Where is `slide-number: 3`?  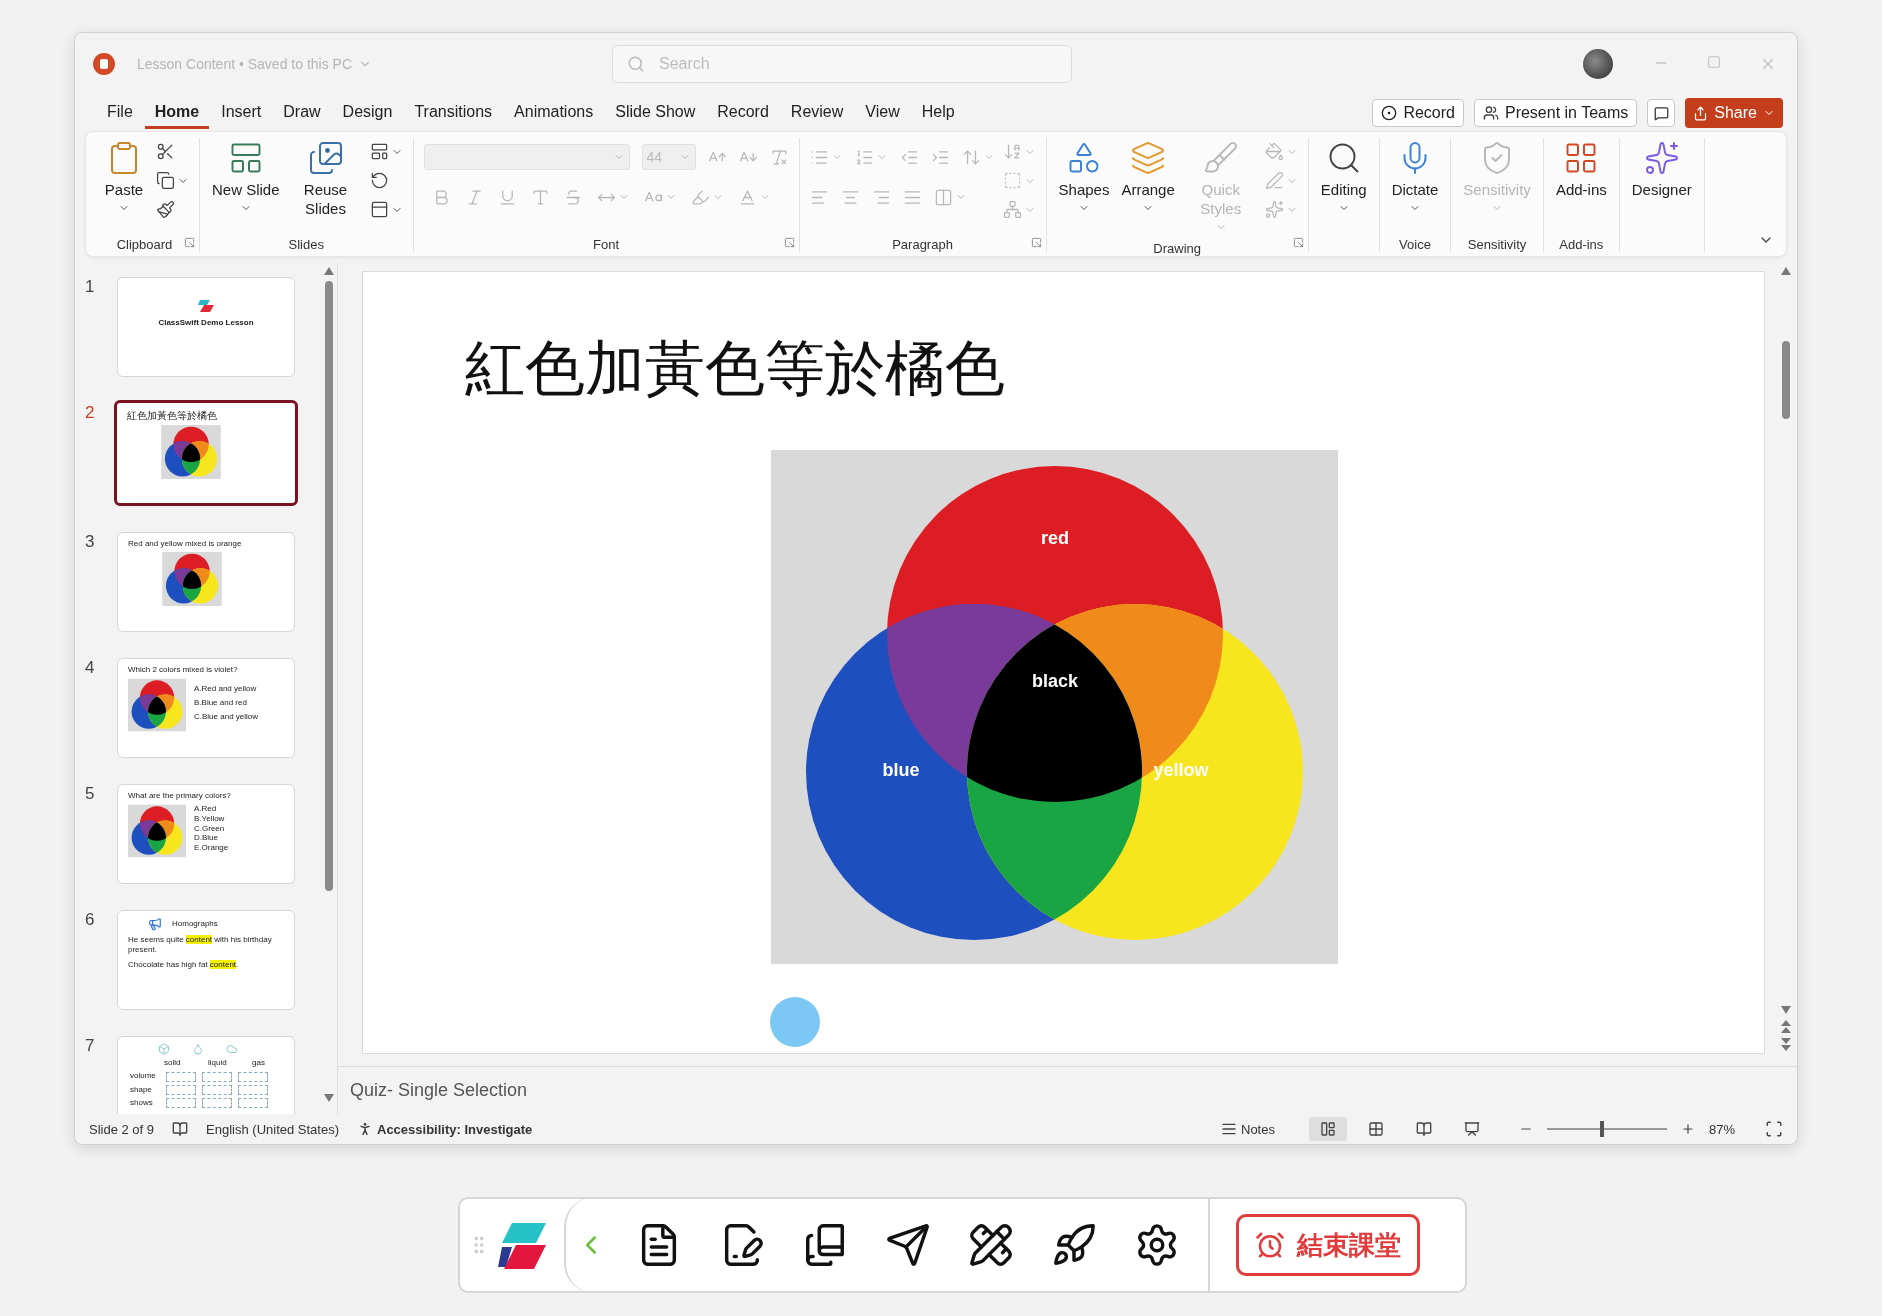 slide-number: 3 is located at coordinates (90, 542).